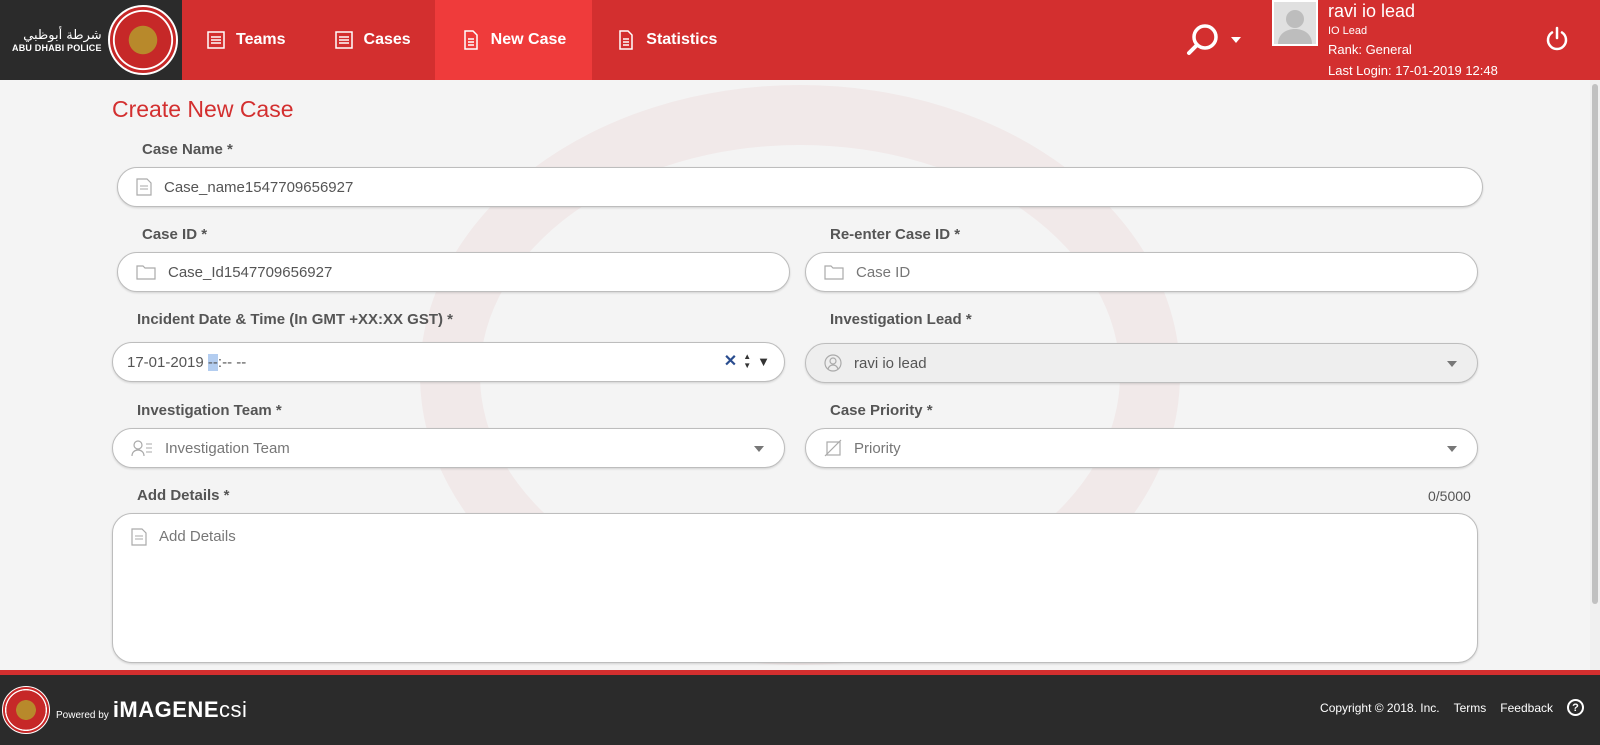 The image size is (1600, 745). Describe the element at coordinates (833, 363) in the screenshot. I see `user-circle-icon` at that location.